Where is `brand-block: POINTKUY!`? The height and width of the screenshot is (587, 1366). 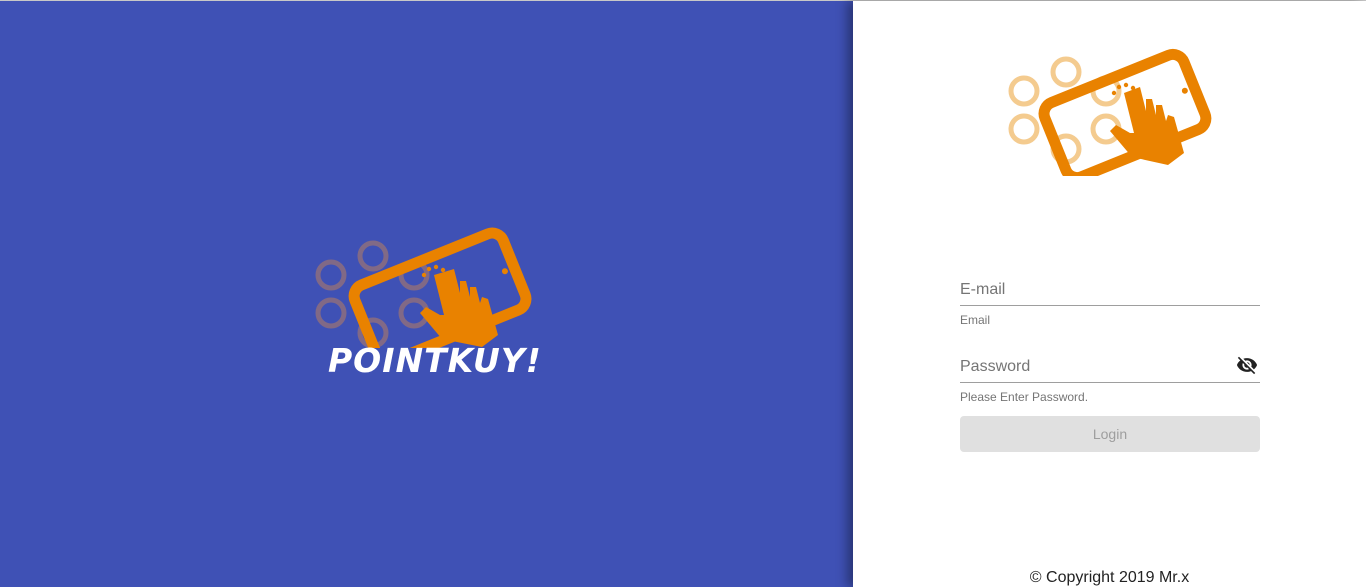
brand-block: POINTKUY! is located at coordinates (430, 305).